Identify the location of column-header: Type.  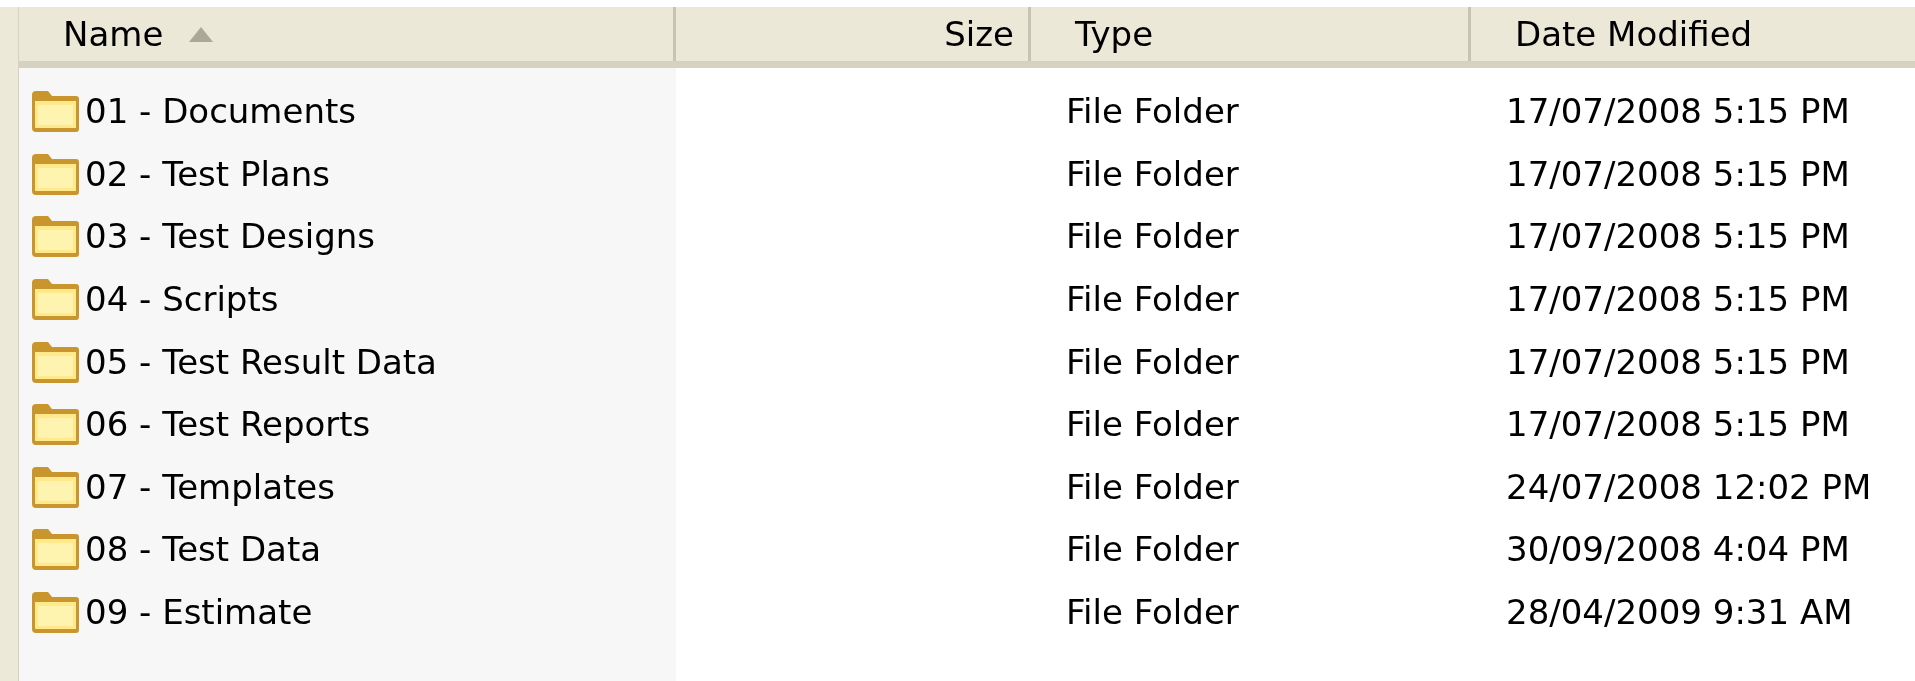
(1251, 34).